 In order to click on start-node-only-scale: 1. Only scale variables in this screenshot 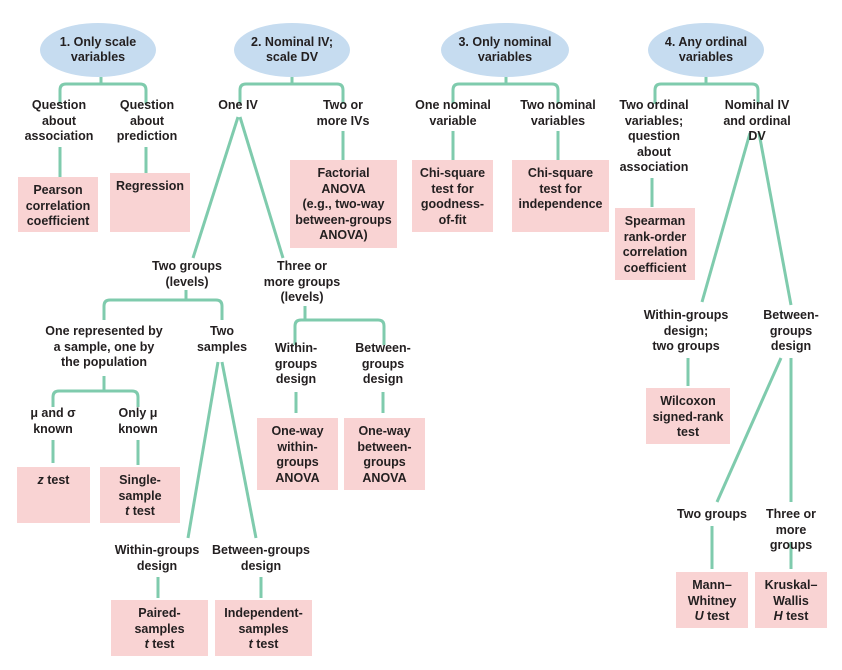, I will do `click(98, 50)`.